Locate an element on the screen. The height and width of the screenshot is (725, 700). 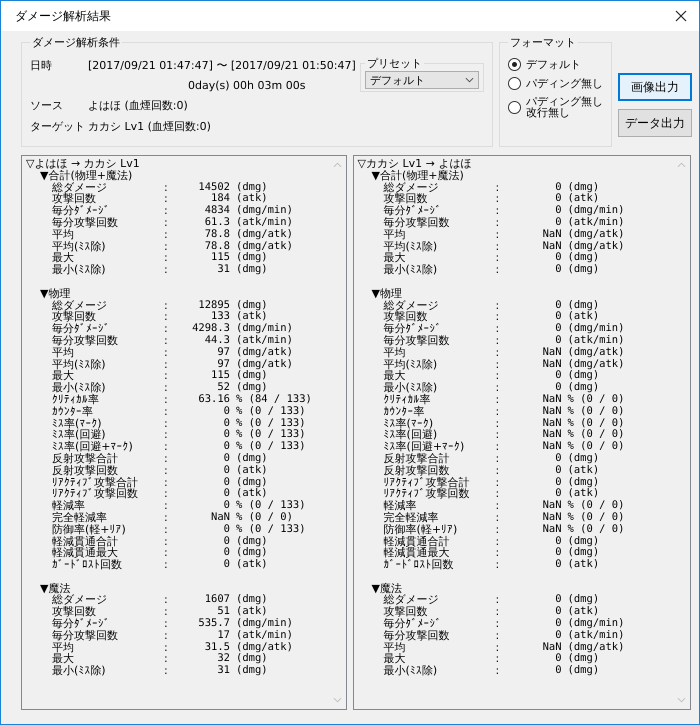
close-icon is located at coordinates (681, 16).